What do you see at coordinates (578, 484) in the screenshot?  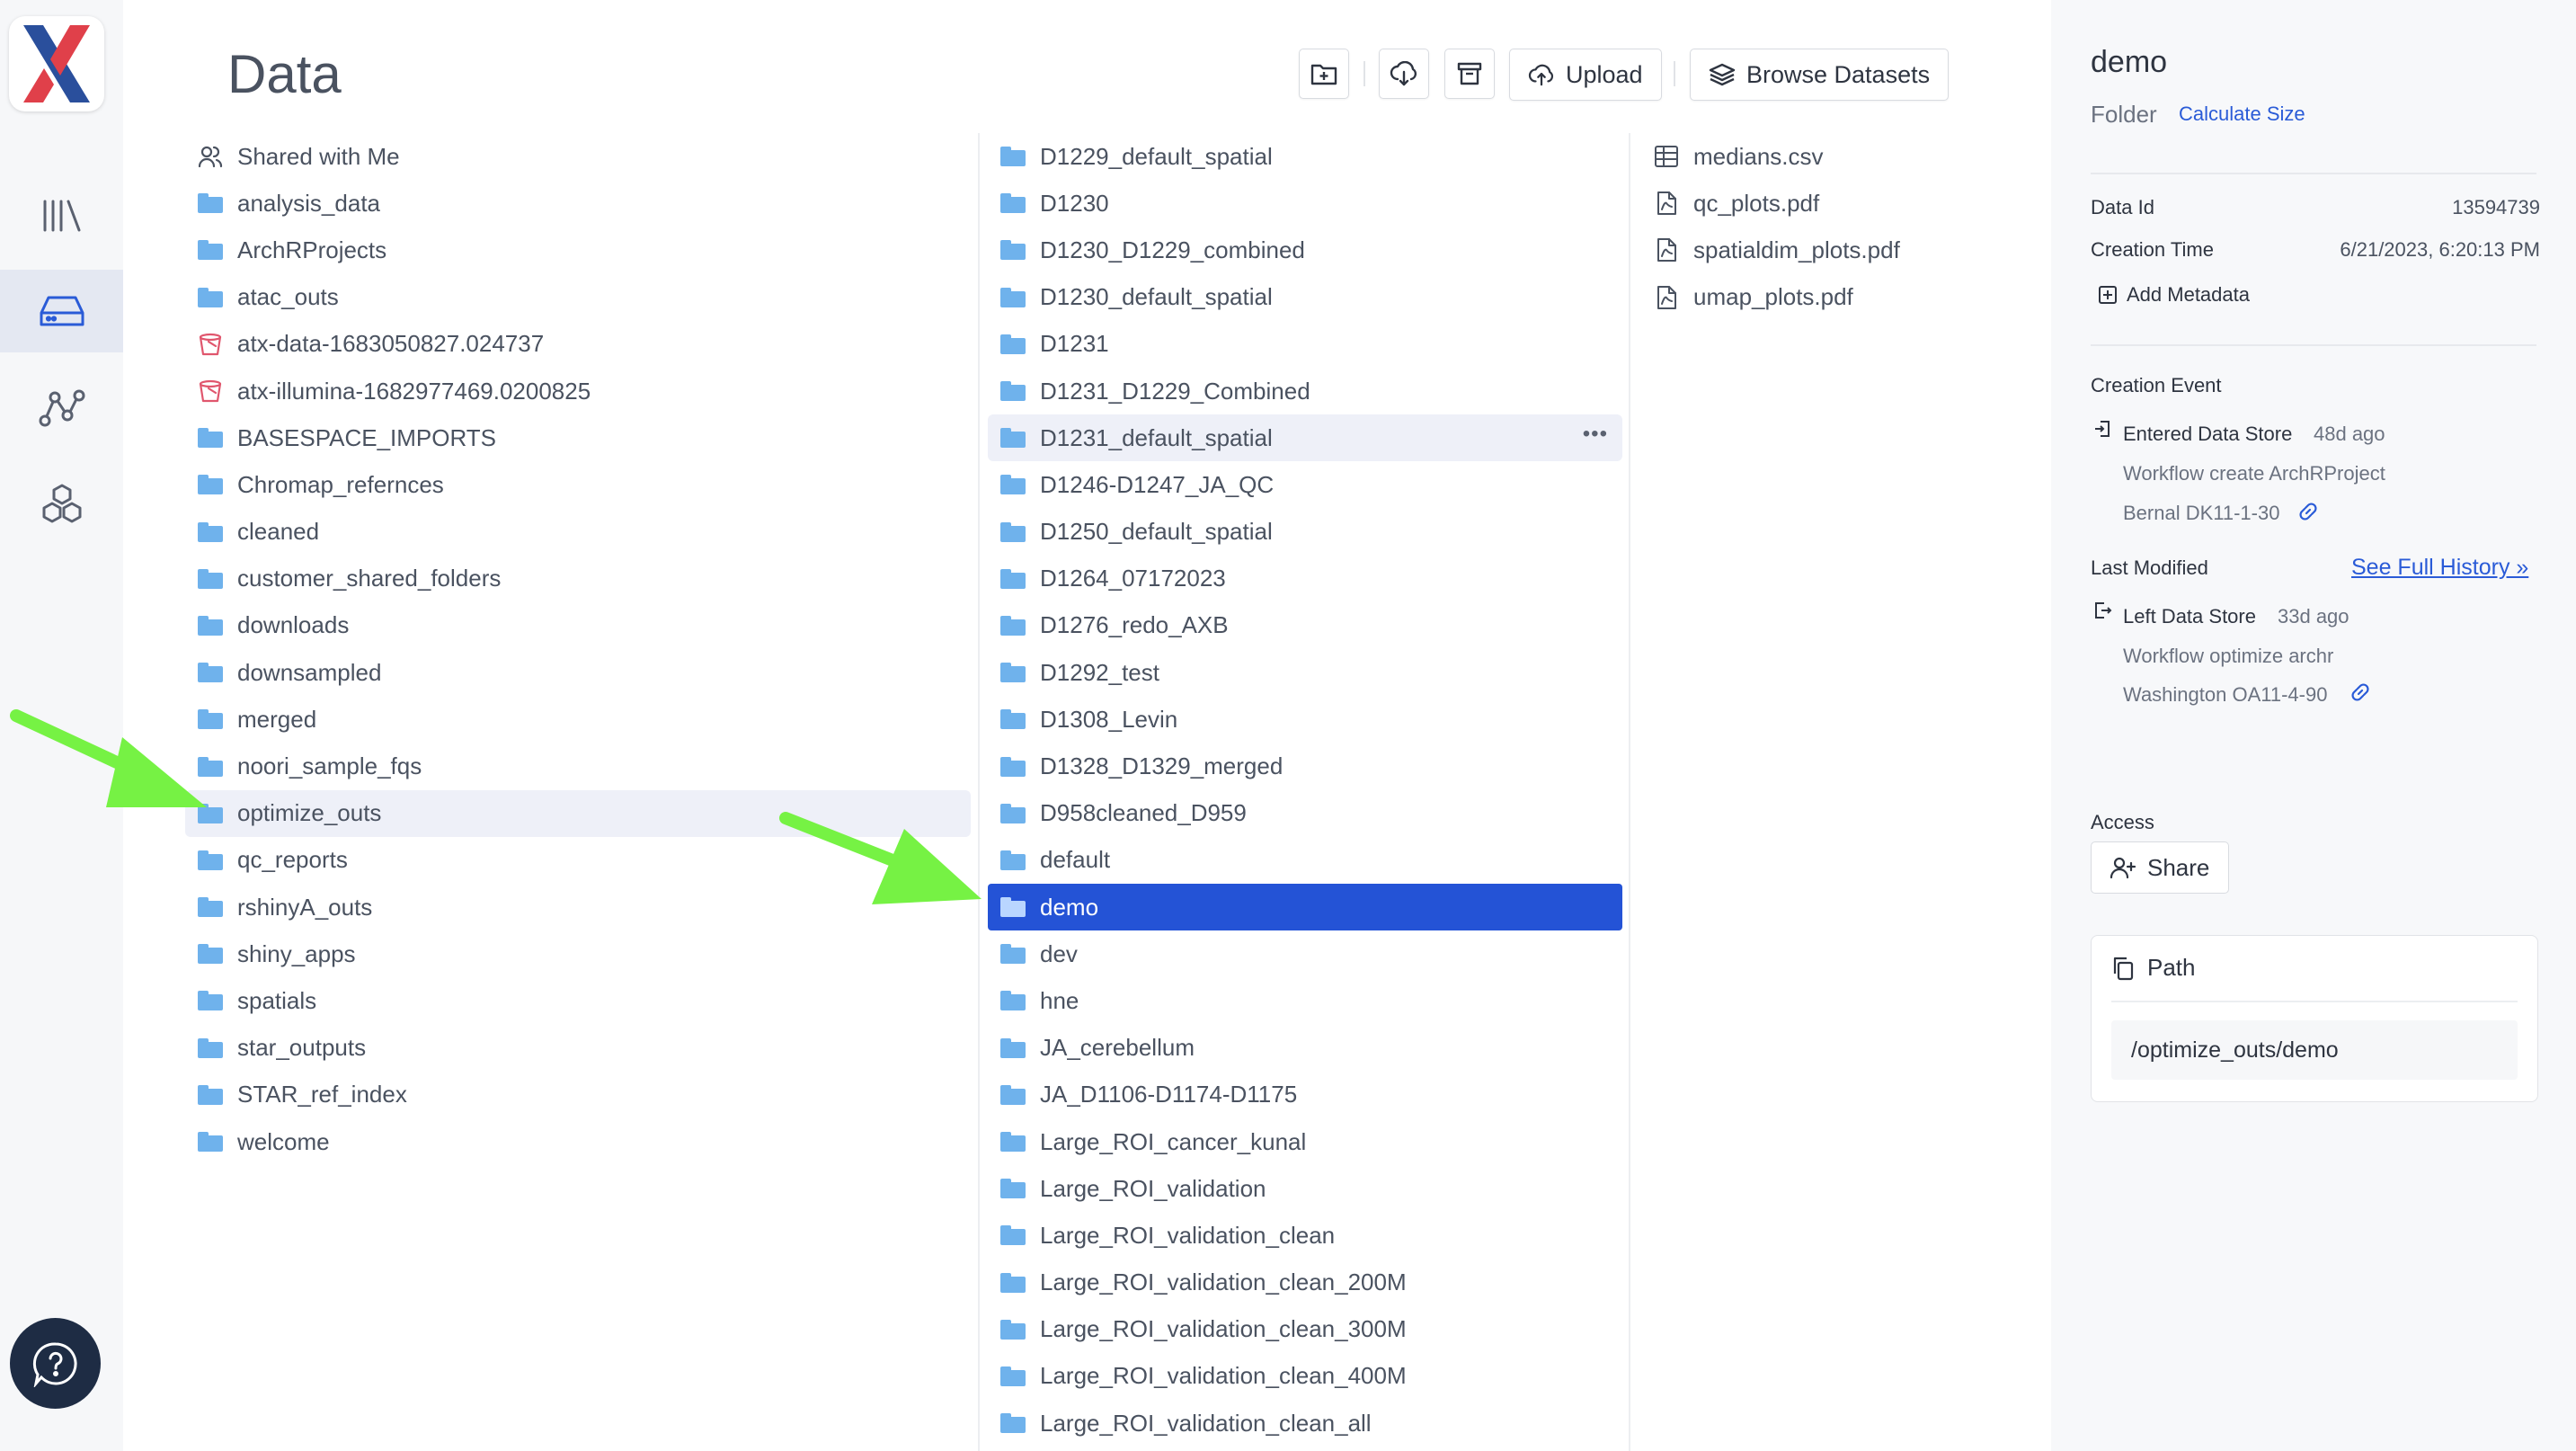 I see `root-item-row: Chromap_refernces` at bounding box center [578, 484].